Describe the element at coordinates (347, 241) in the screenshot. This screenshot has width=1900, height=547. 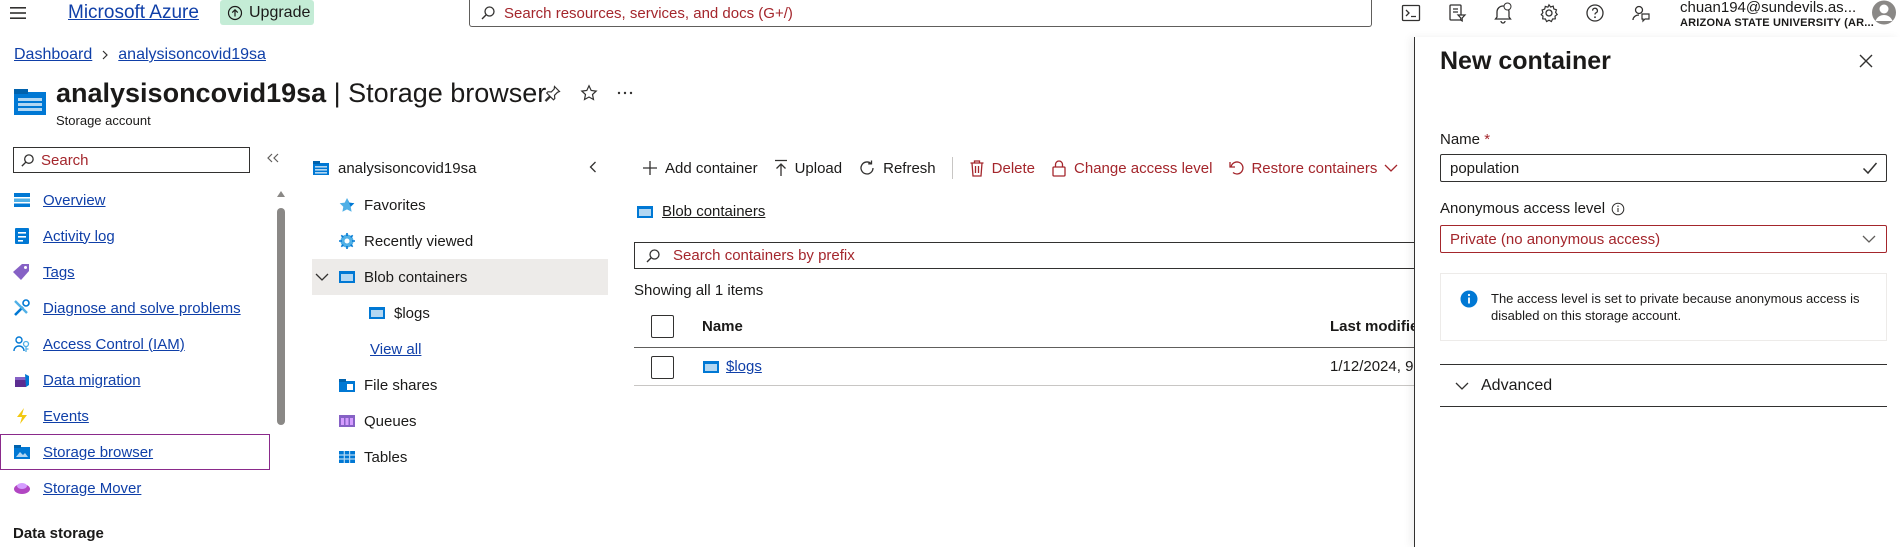
I see `recently-viewed-gear-icon` at that location.